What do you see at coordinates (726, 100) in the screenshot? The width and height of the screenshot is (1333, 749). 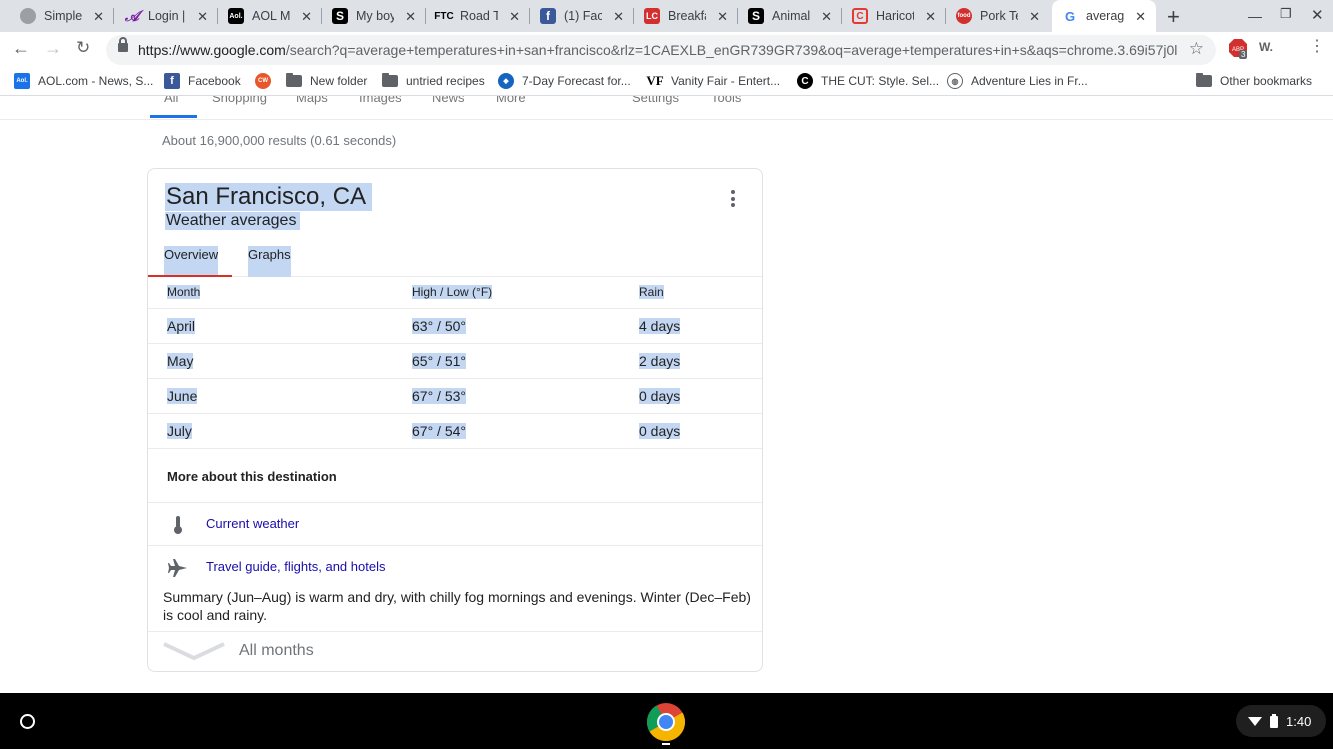 I see `search-tab-tools: Tools` at bounding box center [726, 100].